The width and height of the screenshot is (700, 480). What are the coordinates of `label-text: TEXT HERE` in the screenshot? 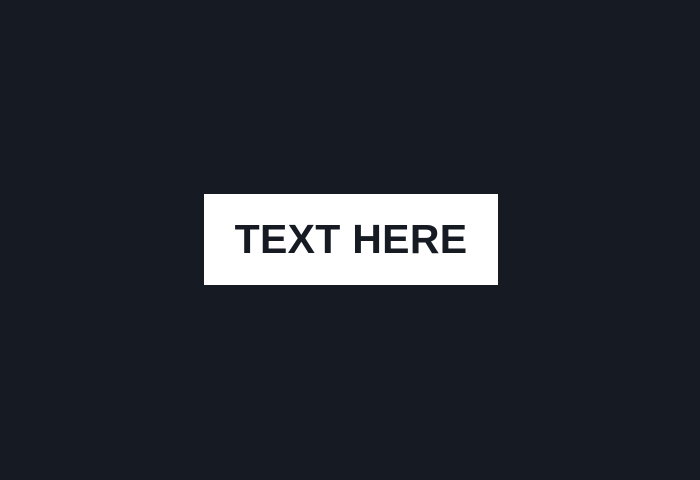 It's located at (351, 239).